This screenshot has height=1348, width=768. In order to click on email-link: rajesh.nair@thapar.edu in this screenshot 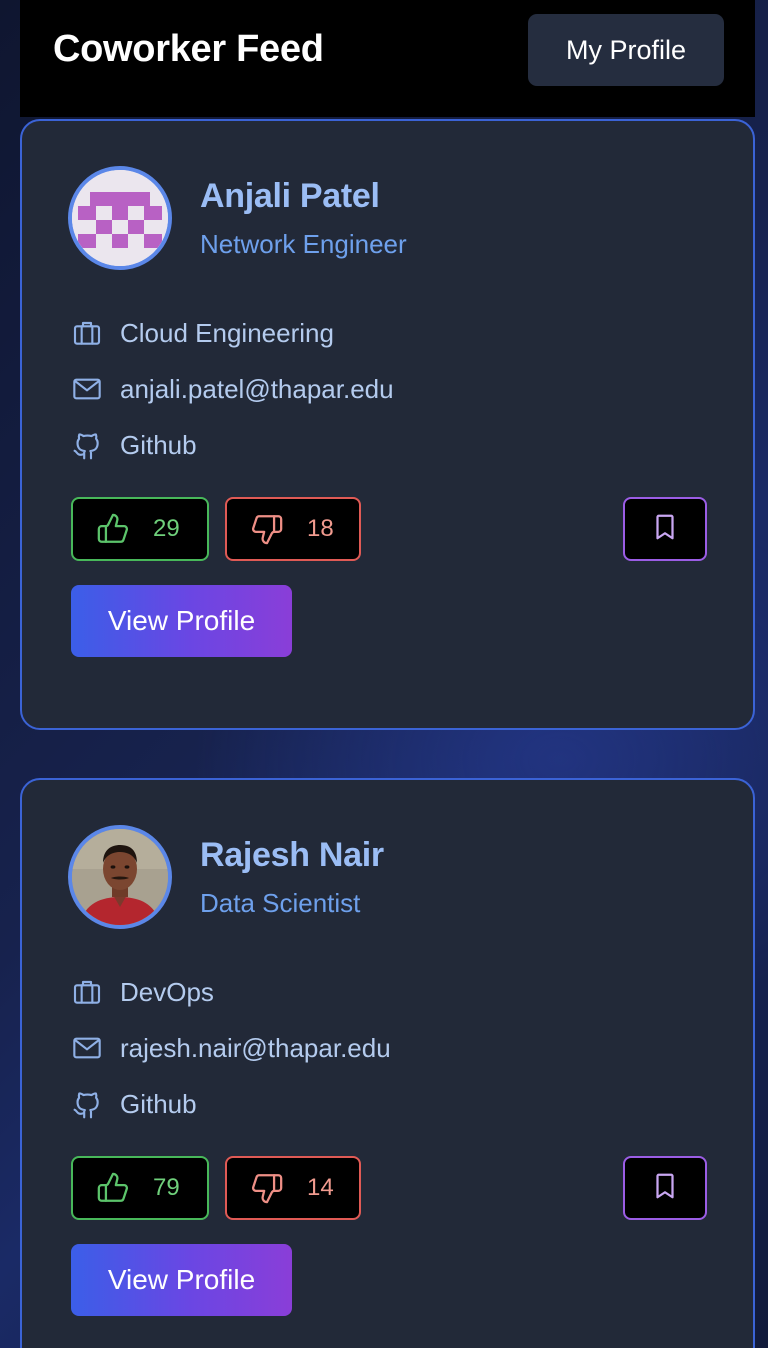, I will do `click(255, 1048)`.